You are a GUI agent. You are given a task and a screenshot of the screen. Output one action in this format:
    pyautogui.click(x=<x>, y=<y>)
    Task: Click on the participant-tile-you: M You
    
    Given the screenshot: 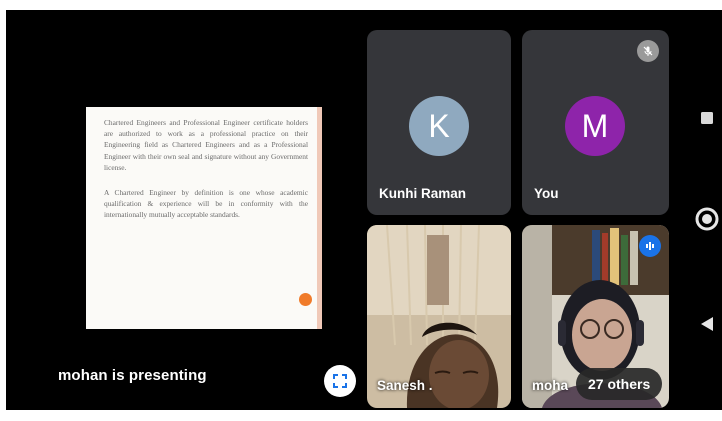 What is the action you would take?
    pyautogui.click(x=595, y=122)
    